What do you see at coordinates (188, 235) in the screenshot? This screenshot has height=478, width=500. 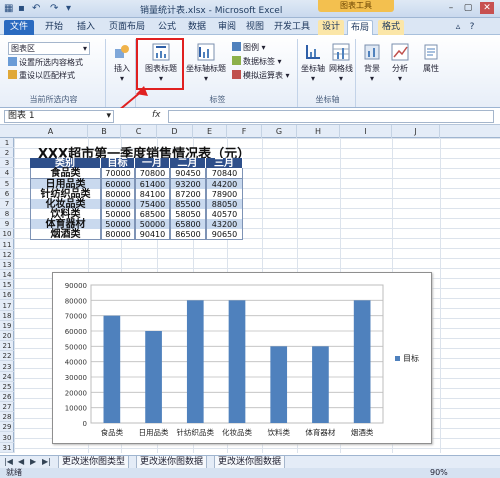 I see `table-cell: 86500` at bounding box center [188, 235].